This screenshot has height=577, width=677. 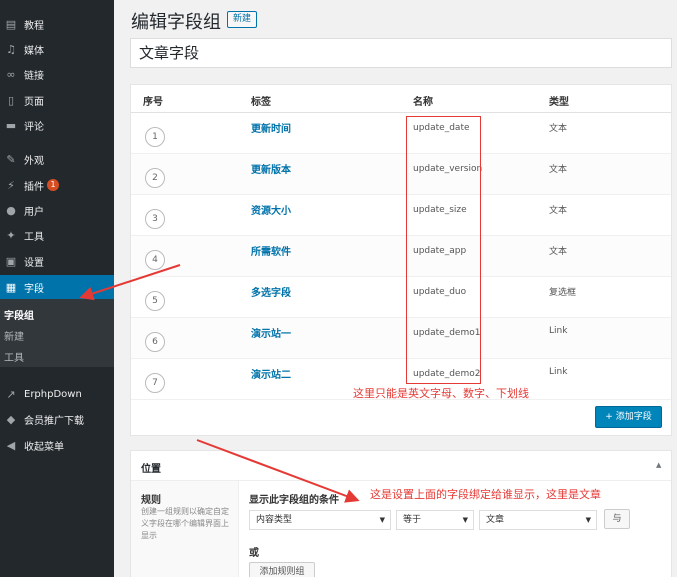 What do you see at coordinates (11, 235) in the screenshot?
I see `tool-icon: ✦` at bounding box center [11, 235].